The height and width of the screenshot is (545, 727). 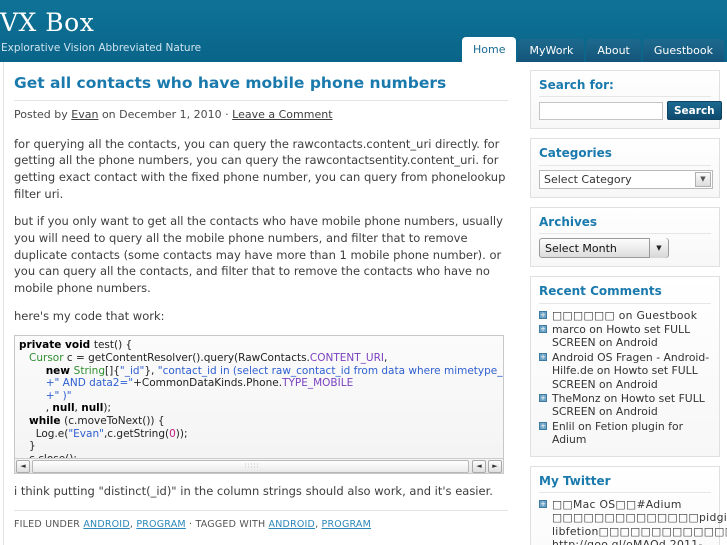 What do you see at coordinates (487, 466) in the screenshot?
I see `scrollbar-right-arrows: ◄ ►` at bounding box center [487, 466].